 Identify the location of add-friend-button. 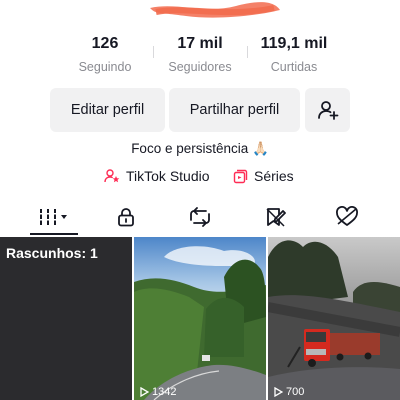
(327, 110).